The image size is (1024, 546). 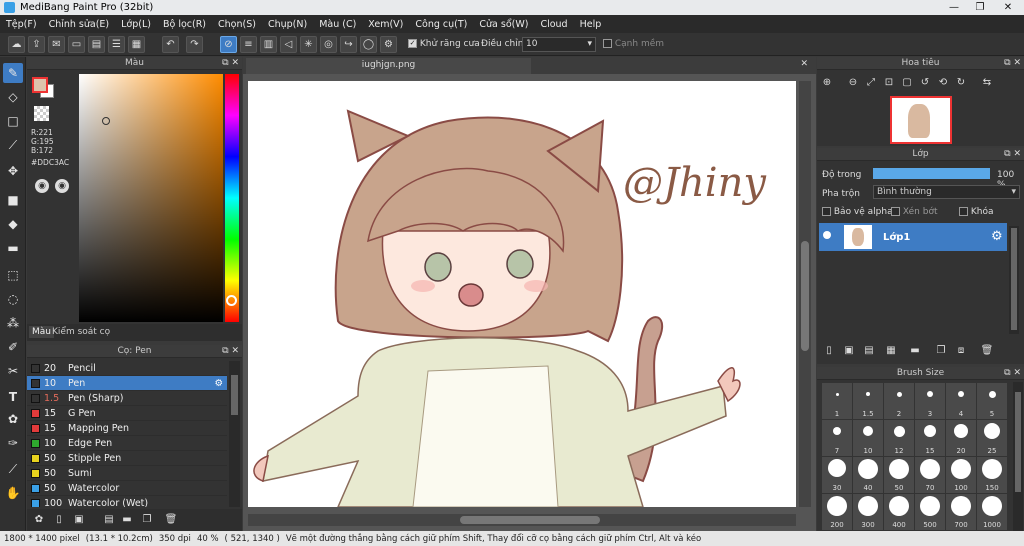 I want to click on brush-list-item: 50 Stipple Pen, so click(x=127, y=458).